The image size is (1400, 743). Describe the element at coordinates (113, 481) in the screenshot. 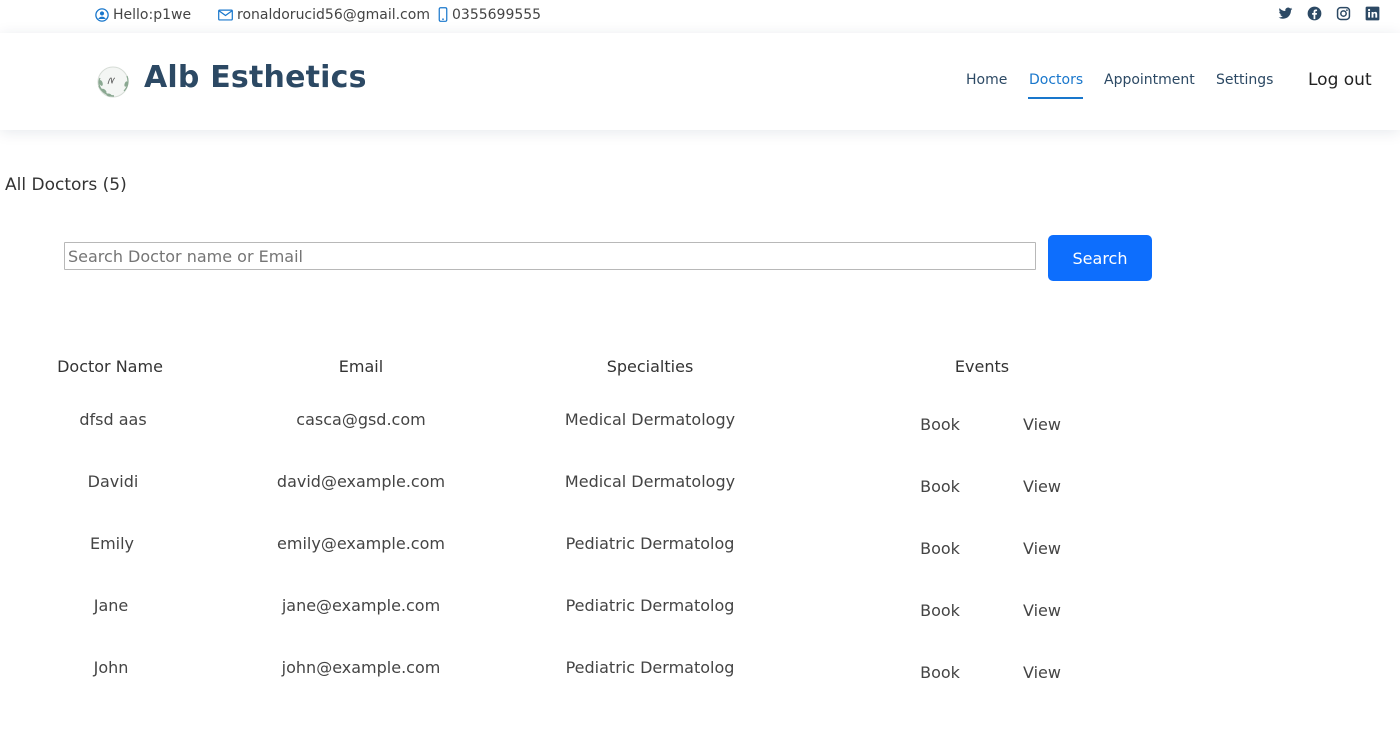

I see `doctor-name: Davidi` at that location.